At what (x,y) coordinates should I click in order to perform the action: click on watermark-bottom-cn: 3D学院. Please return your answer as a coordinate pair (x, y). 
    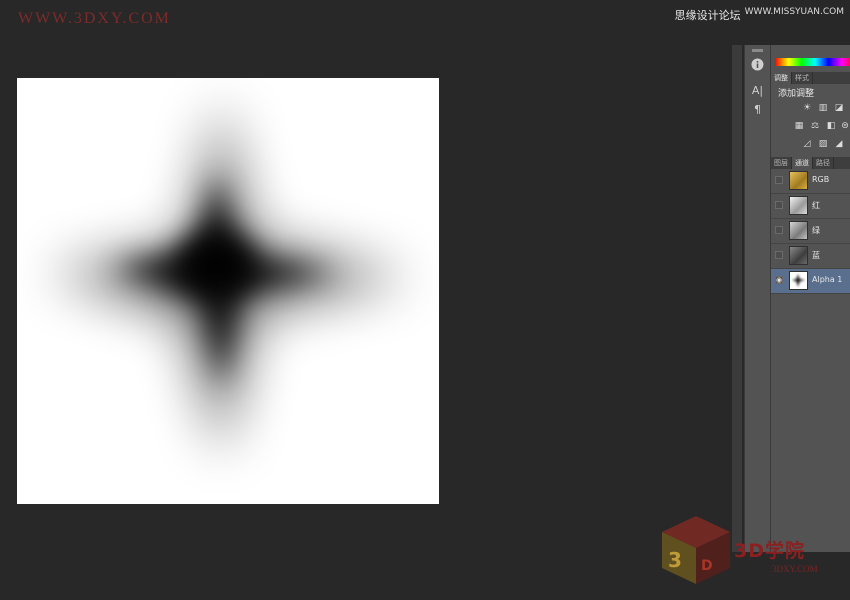
    Looking at the image, I should click on (769, 551).